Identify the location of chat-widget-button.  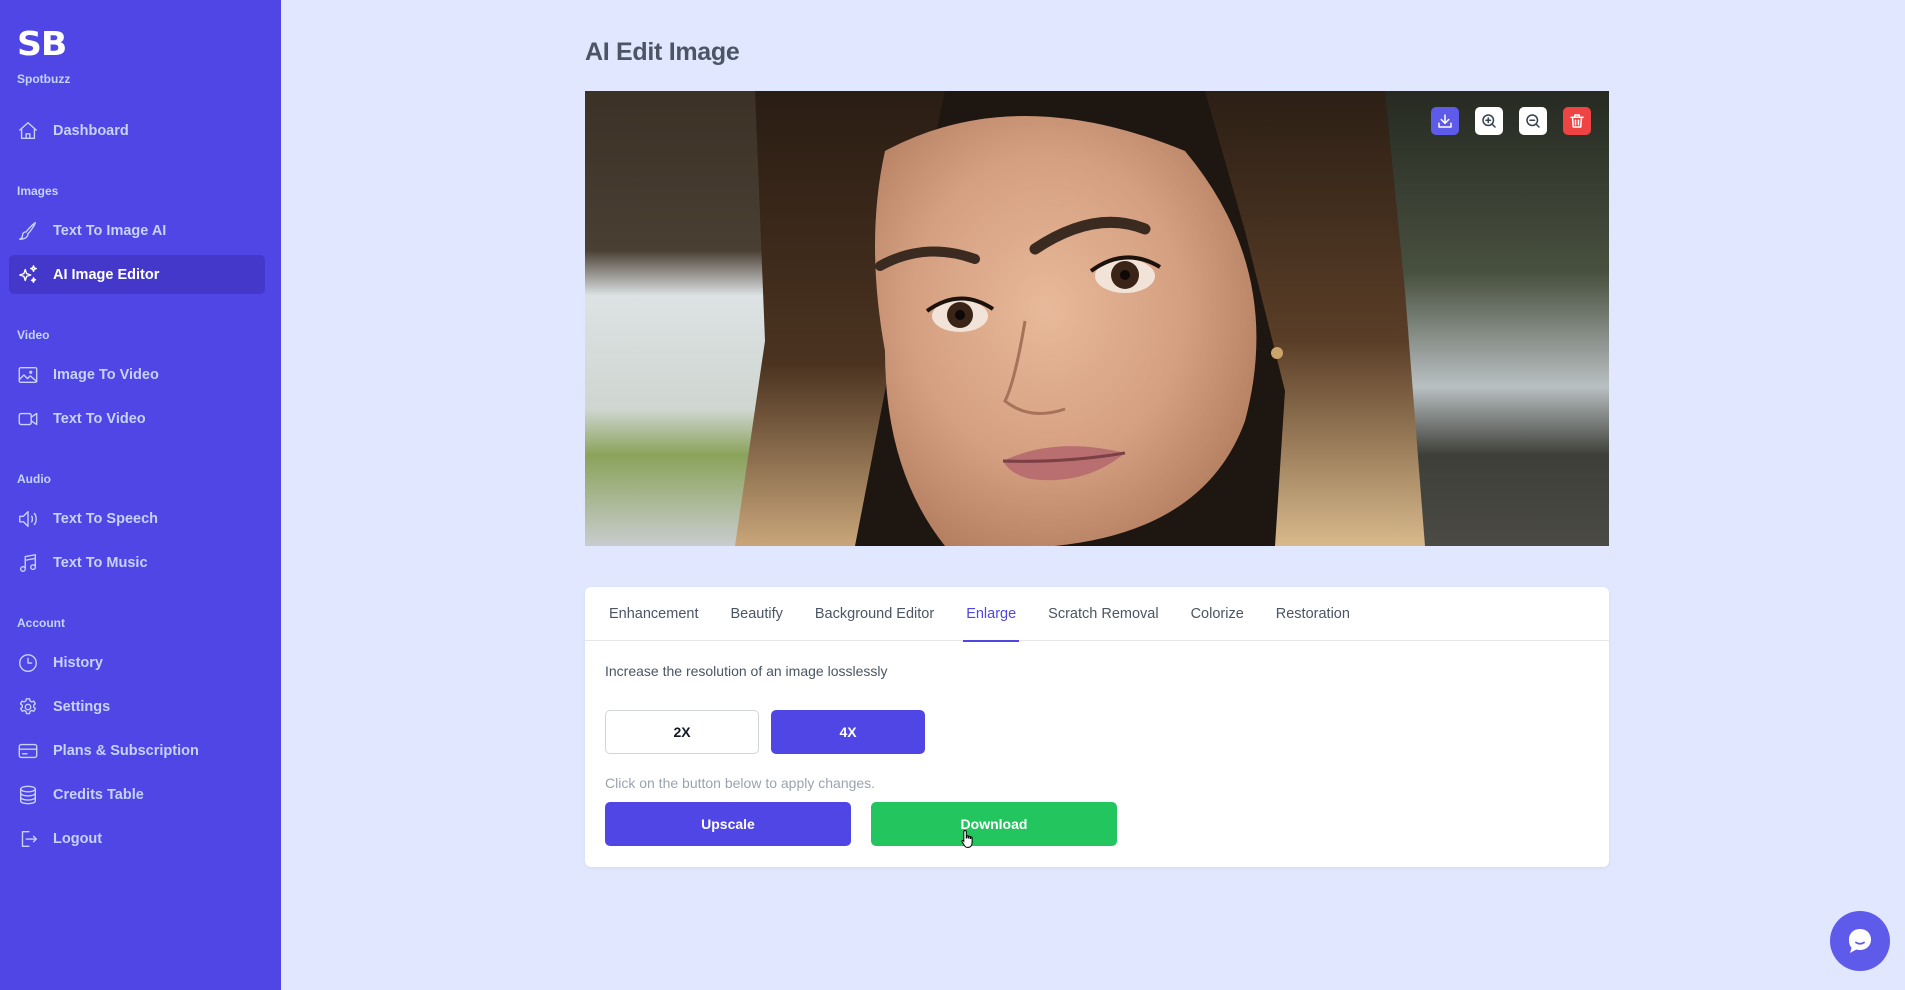
(1860, 941).